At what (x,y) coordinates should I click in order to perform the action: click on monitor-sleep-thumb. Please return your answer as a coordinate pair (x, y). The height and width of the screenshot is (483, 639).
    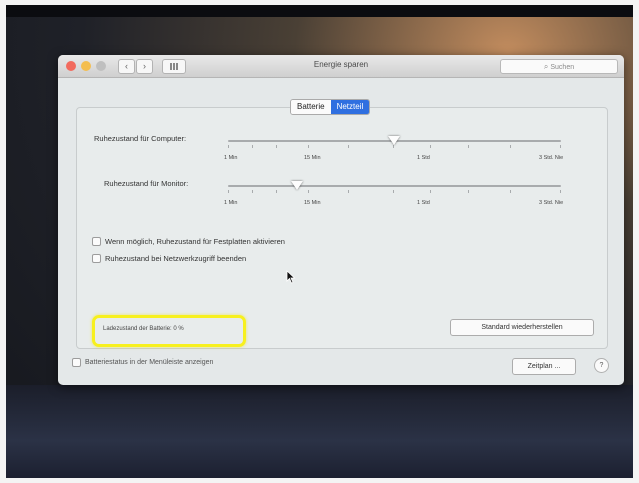
    Looking at the image, I should click on (297, 185).